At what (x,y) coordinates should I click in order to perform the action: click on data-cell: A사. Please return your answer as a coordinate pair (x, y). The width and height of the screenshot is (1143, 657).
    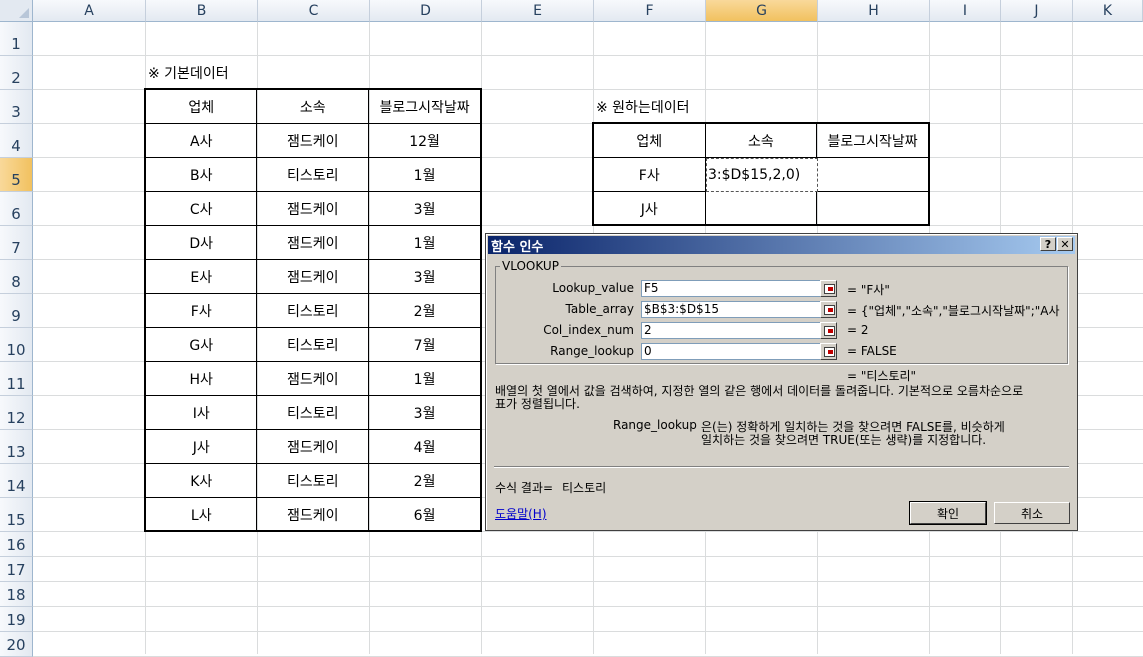
    Looking at the image, I should click on (201, 140).